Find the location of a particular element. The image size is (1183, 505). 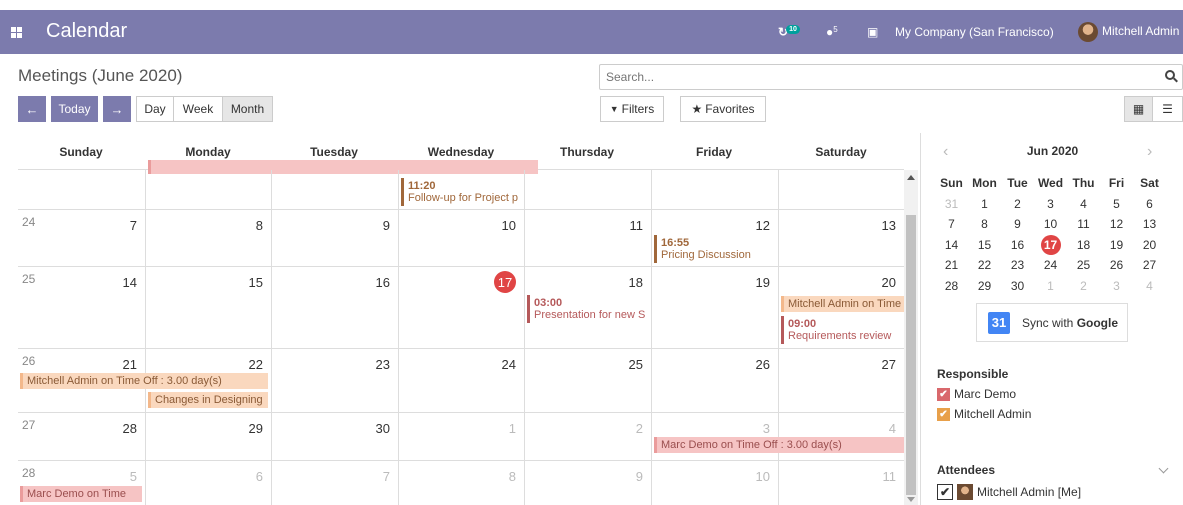

mini-day: 28 is located at coordinates (951, 286).